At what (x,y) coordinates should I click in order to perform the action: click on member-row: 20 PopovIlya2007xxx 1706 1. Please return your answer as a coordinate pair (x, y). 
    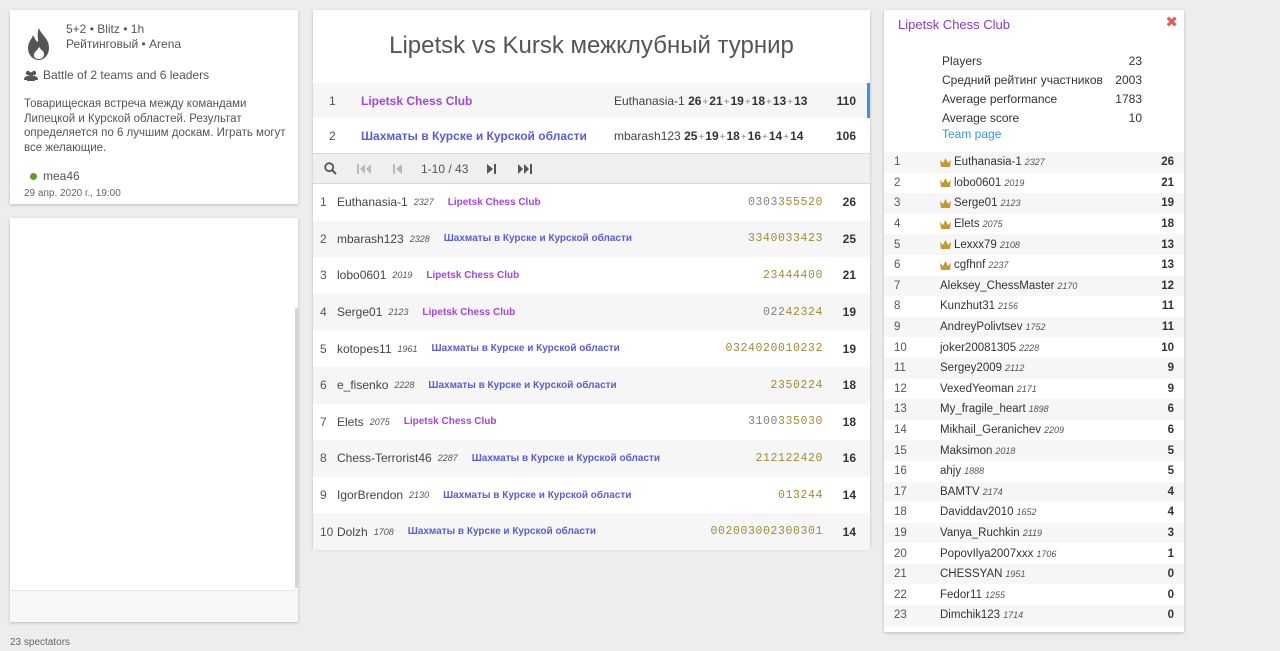
    Looking at the image, I should click on (1034, 553).